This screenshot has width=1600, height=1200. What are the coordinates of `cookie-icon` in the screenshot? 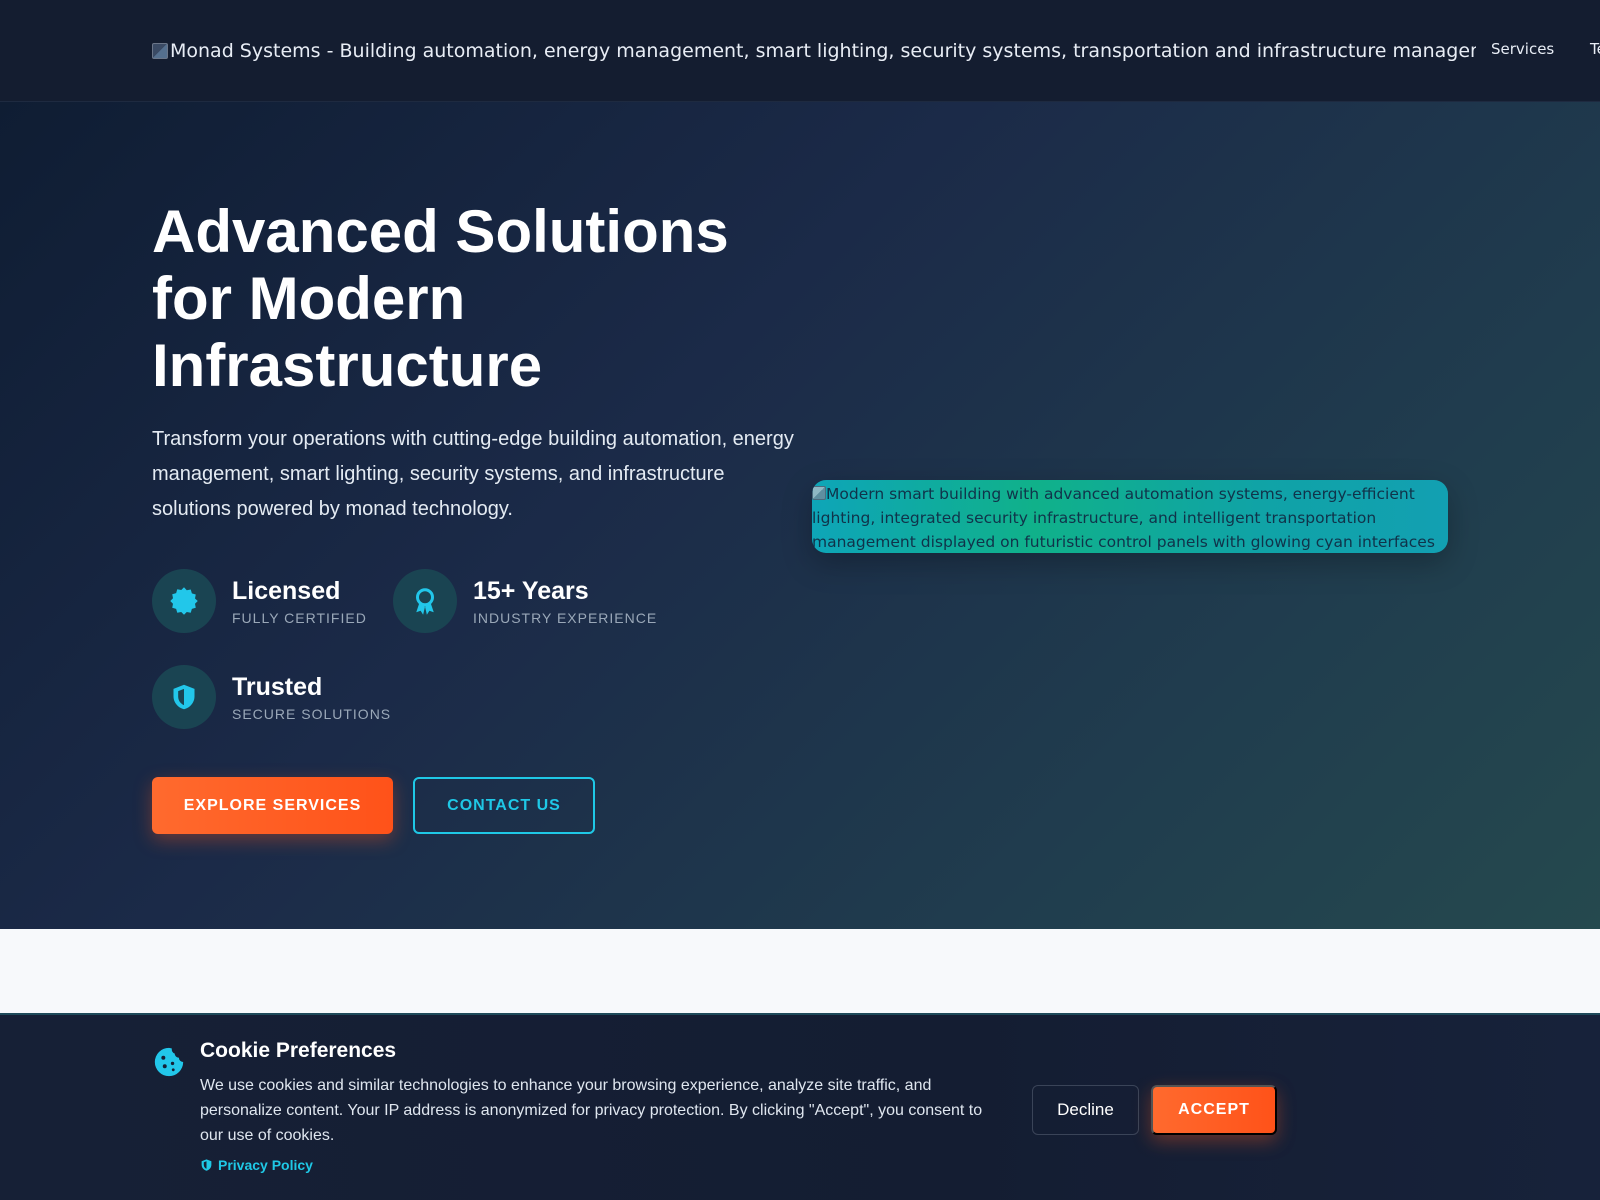 It's located at (169, 1064).